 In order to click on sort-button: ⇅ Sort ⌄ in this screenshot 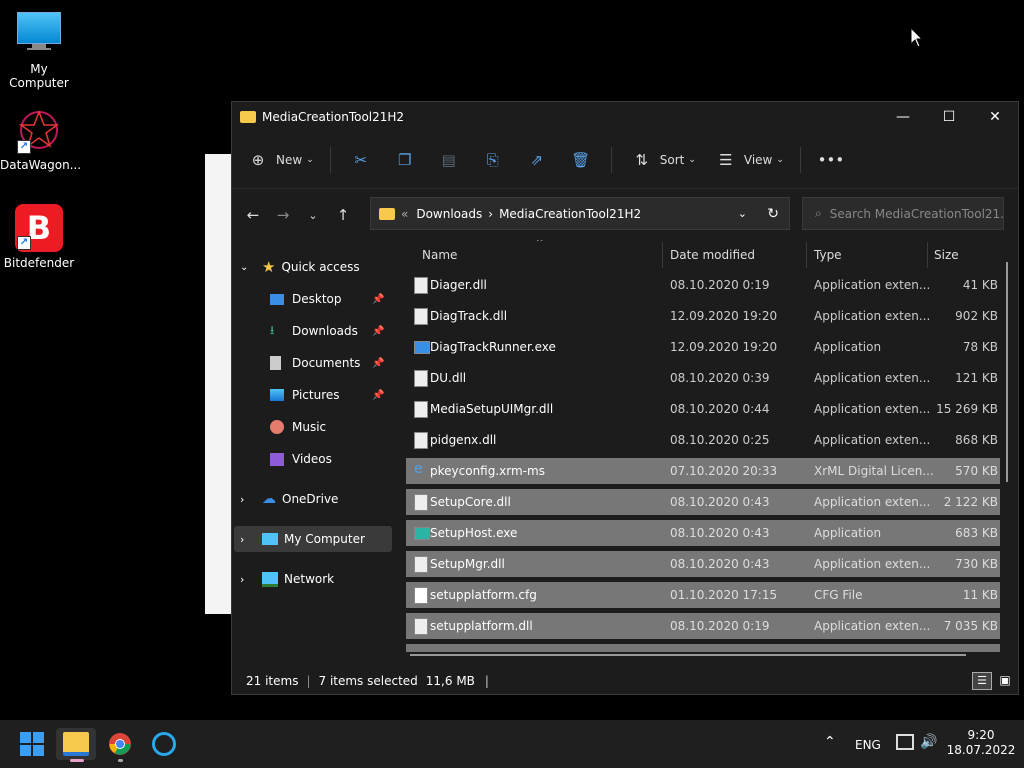, I will do `click(662, 160)`.